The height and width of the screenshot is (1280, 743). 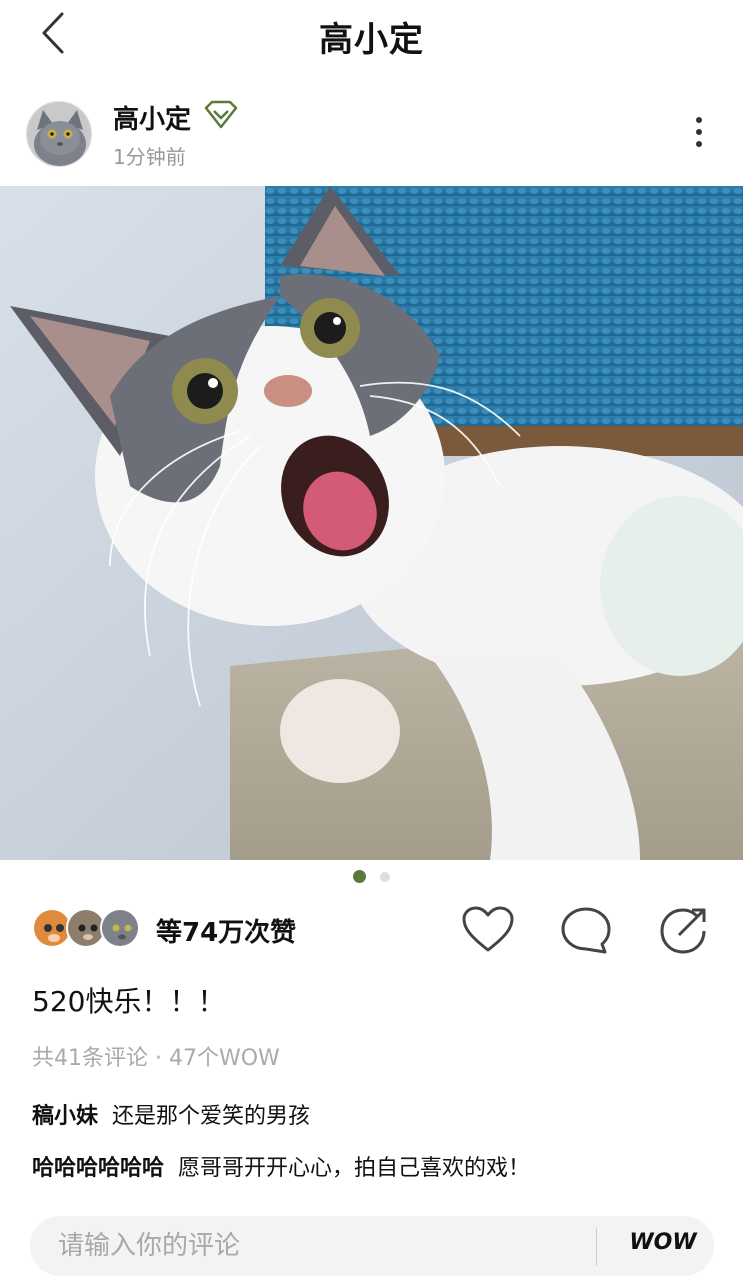 I want to click on comment-item: 哈哈哈哈哈哈 愿哥哥开开心心，拍自己喜欢的戏！, so click(x=281, y=1166).